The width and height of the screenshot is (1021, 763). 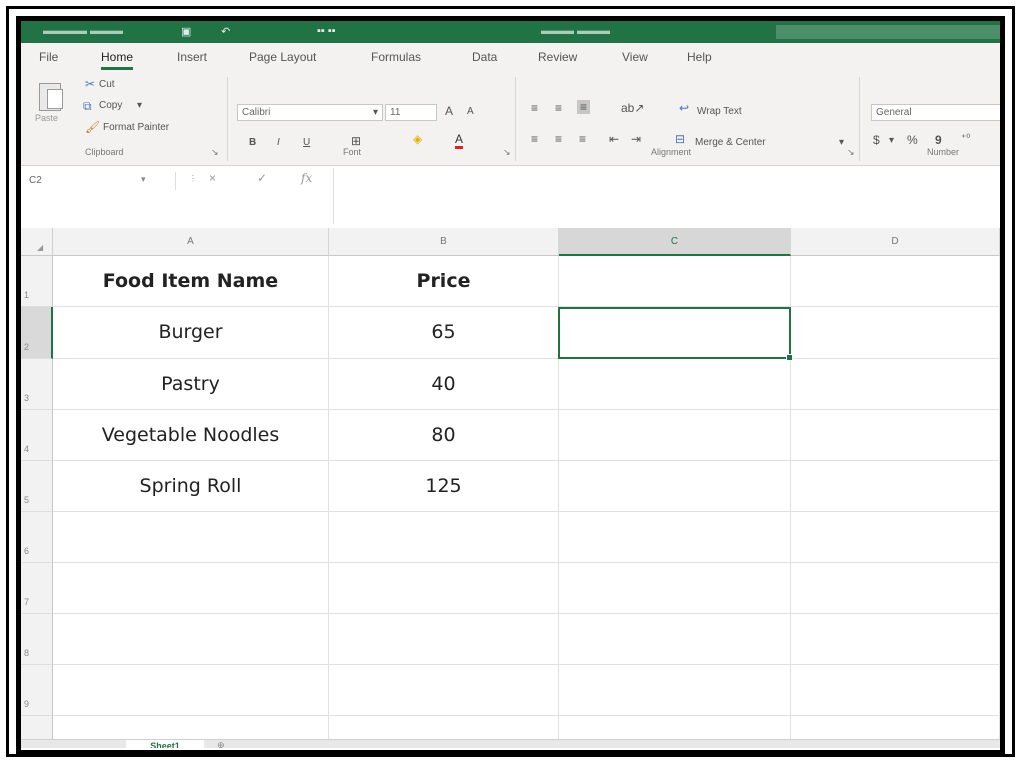 I want to click on cell-b2: 65, so click(x=444, y=333).